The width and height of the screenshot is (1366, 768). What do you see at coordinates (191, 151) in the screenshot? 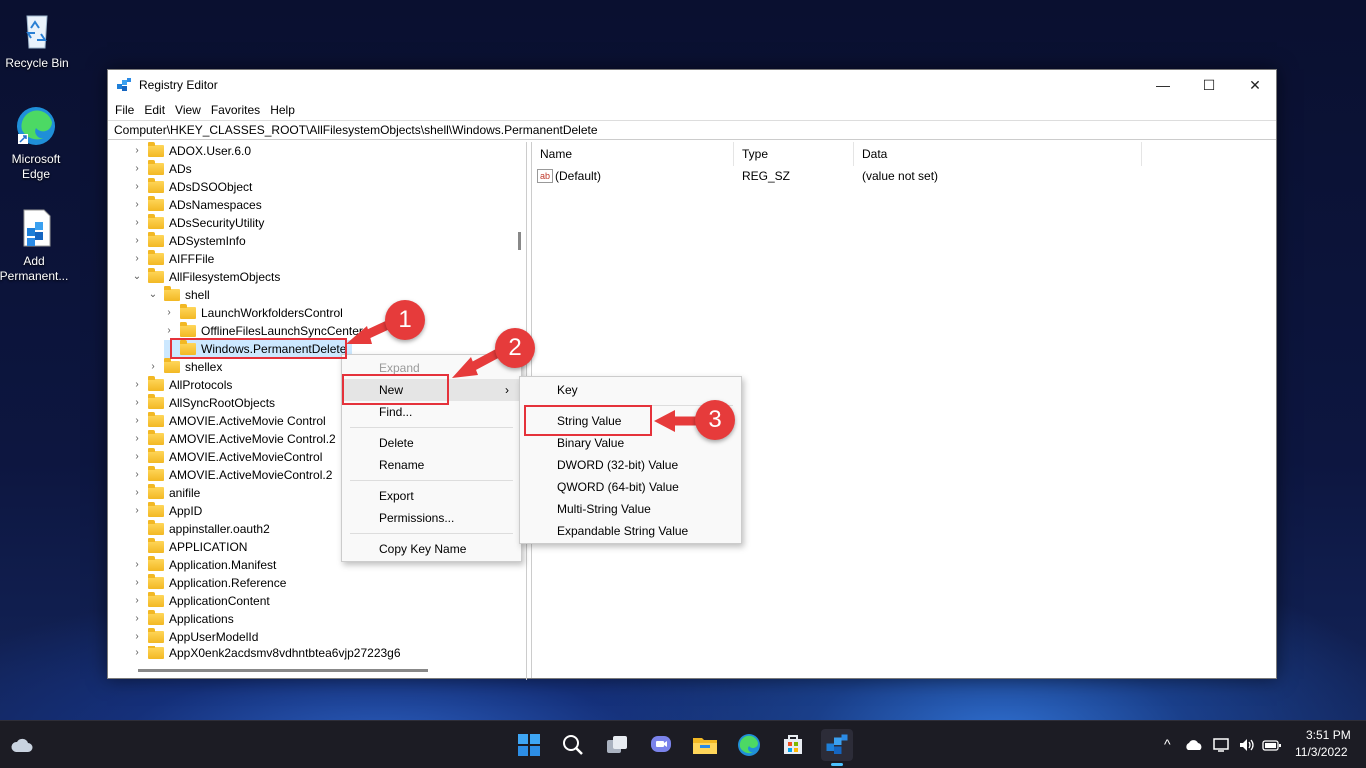
I see `tree-item: › ADOX.User.6.0` at bounding box center [191, 151].